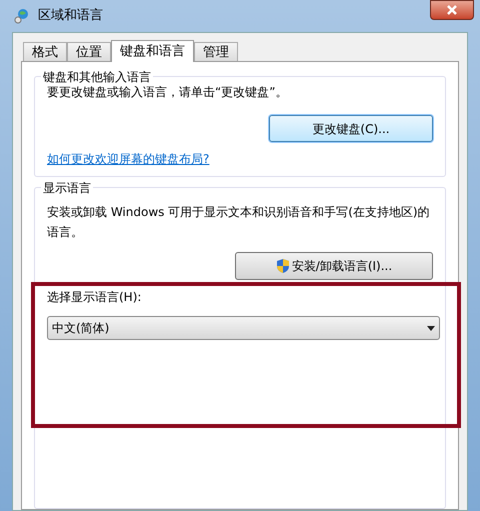 The height and width of the screenshot is (511, 480). What do you see at coordinates (89, 51) in the screenshot?
I see `tab: 位置` at bounding box center [89, 51].